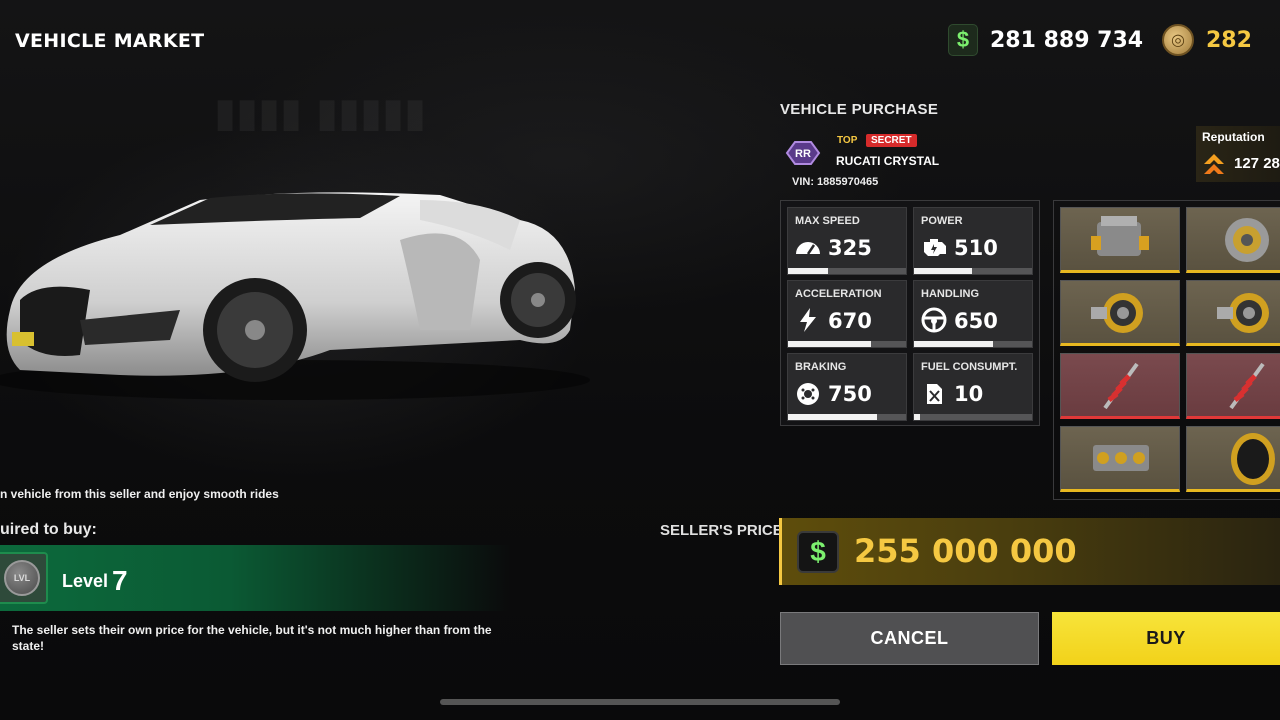  What do you see at coordinates (847, 140) in the screenshot?
I see `tag-top: TOP` at bounding box center [847, 140].